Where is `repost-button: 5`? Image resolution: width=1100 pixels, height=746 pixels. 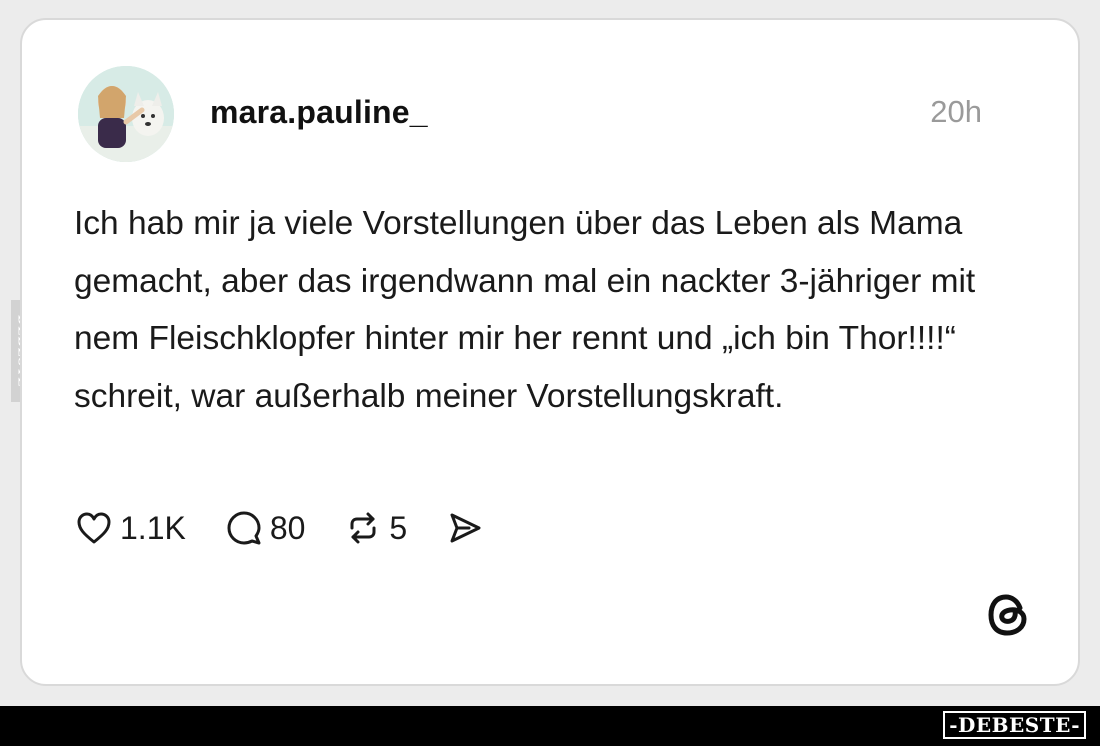 repost-button: 5 is located at coordinates (376, 528).